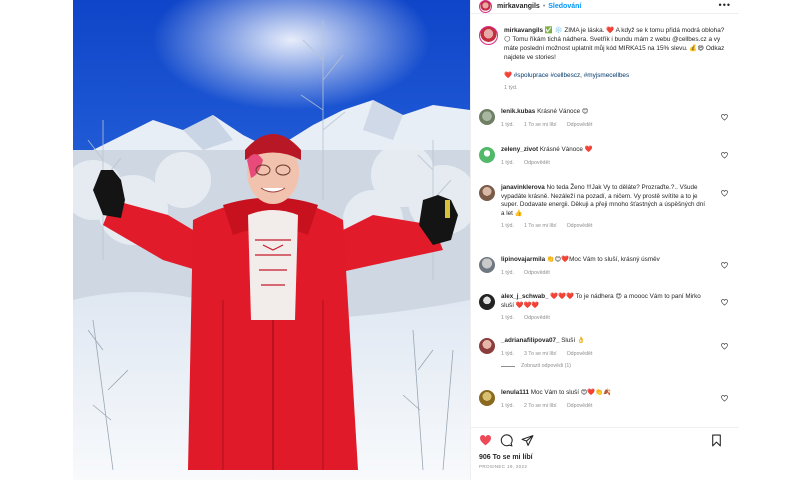 This screenshot has height=481, width=800. Describe the element at coordinates (540, 354) in the screenshot. I see `comment-likes: 3 To se mi líbí` at that location.